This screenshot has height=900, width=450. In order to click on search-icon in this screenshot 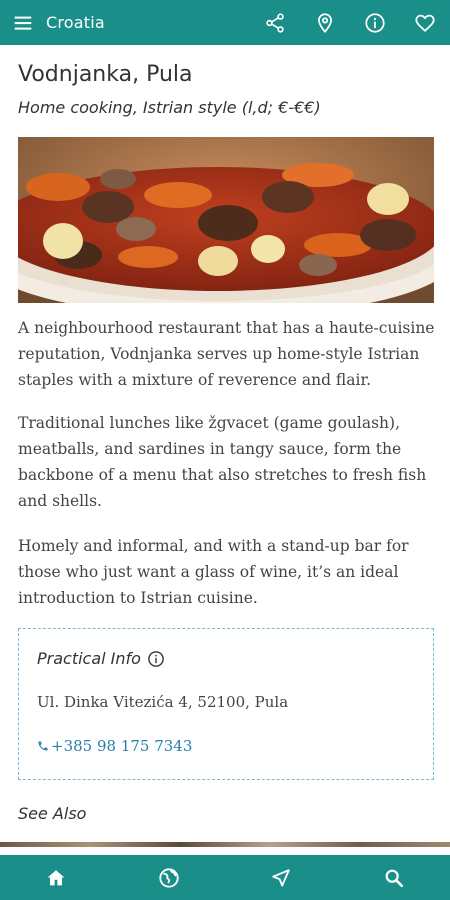, I will do `click(394, 878)`.